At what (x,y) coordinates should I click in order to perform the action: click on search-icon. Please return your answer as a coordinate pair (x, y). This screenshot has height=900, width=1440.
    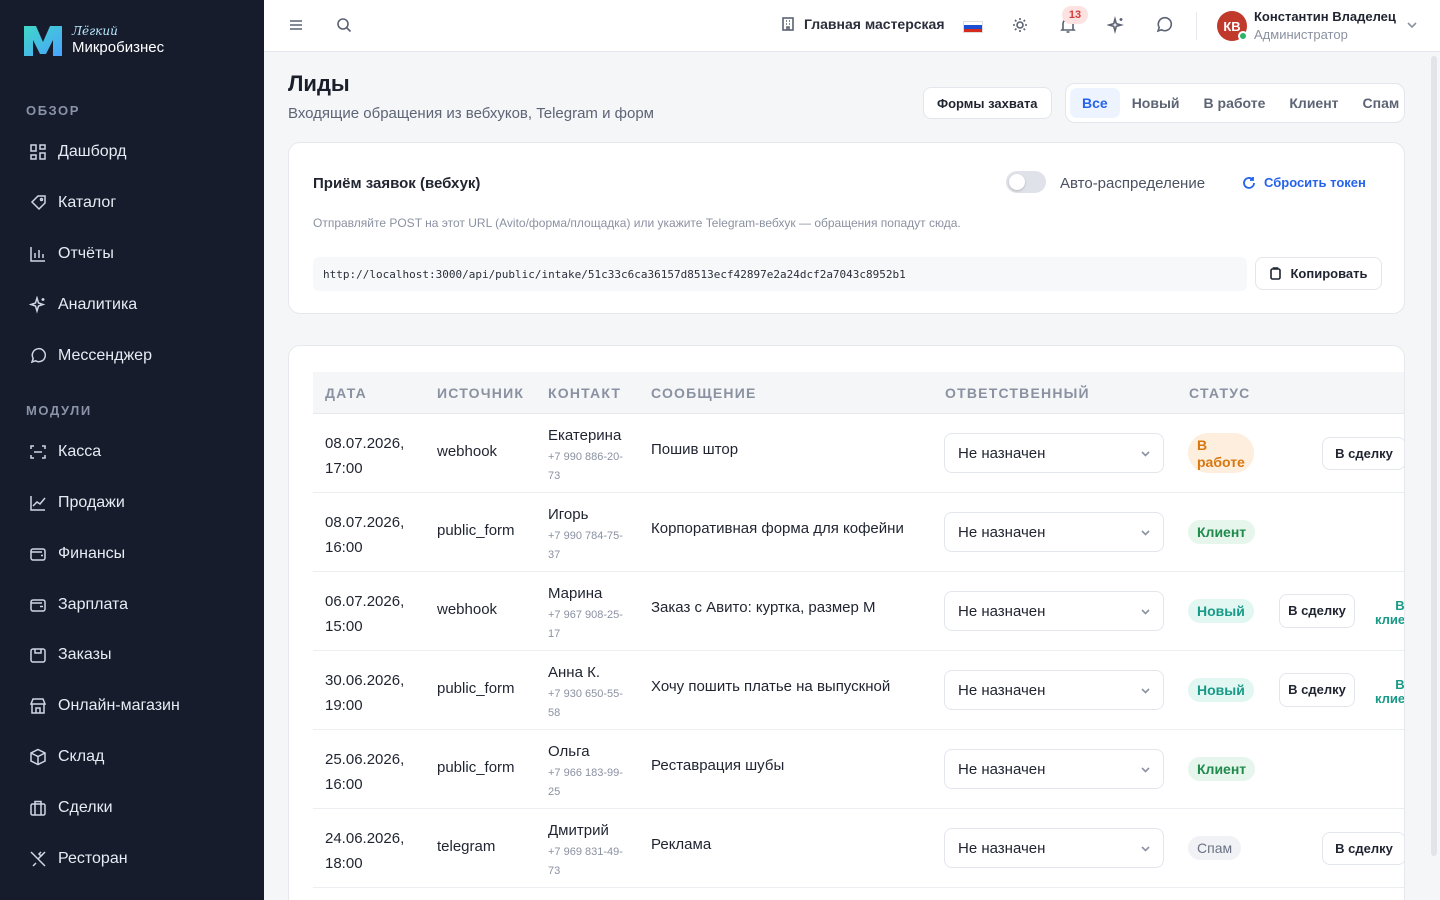
    Looking at the image, I should click on (344, 25).